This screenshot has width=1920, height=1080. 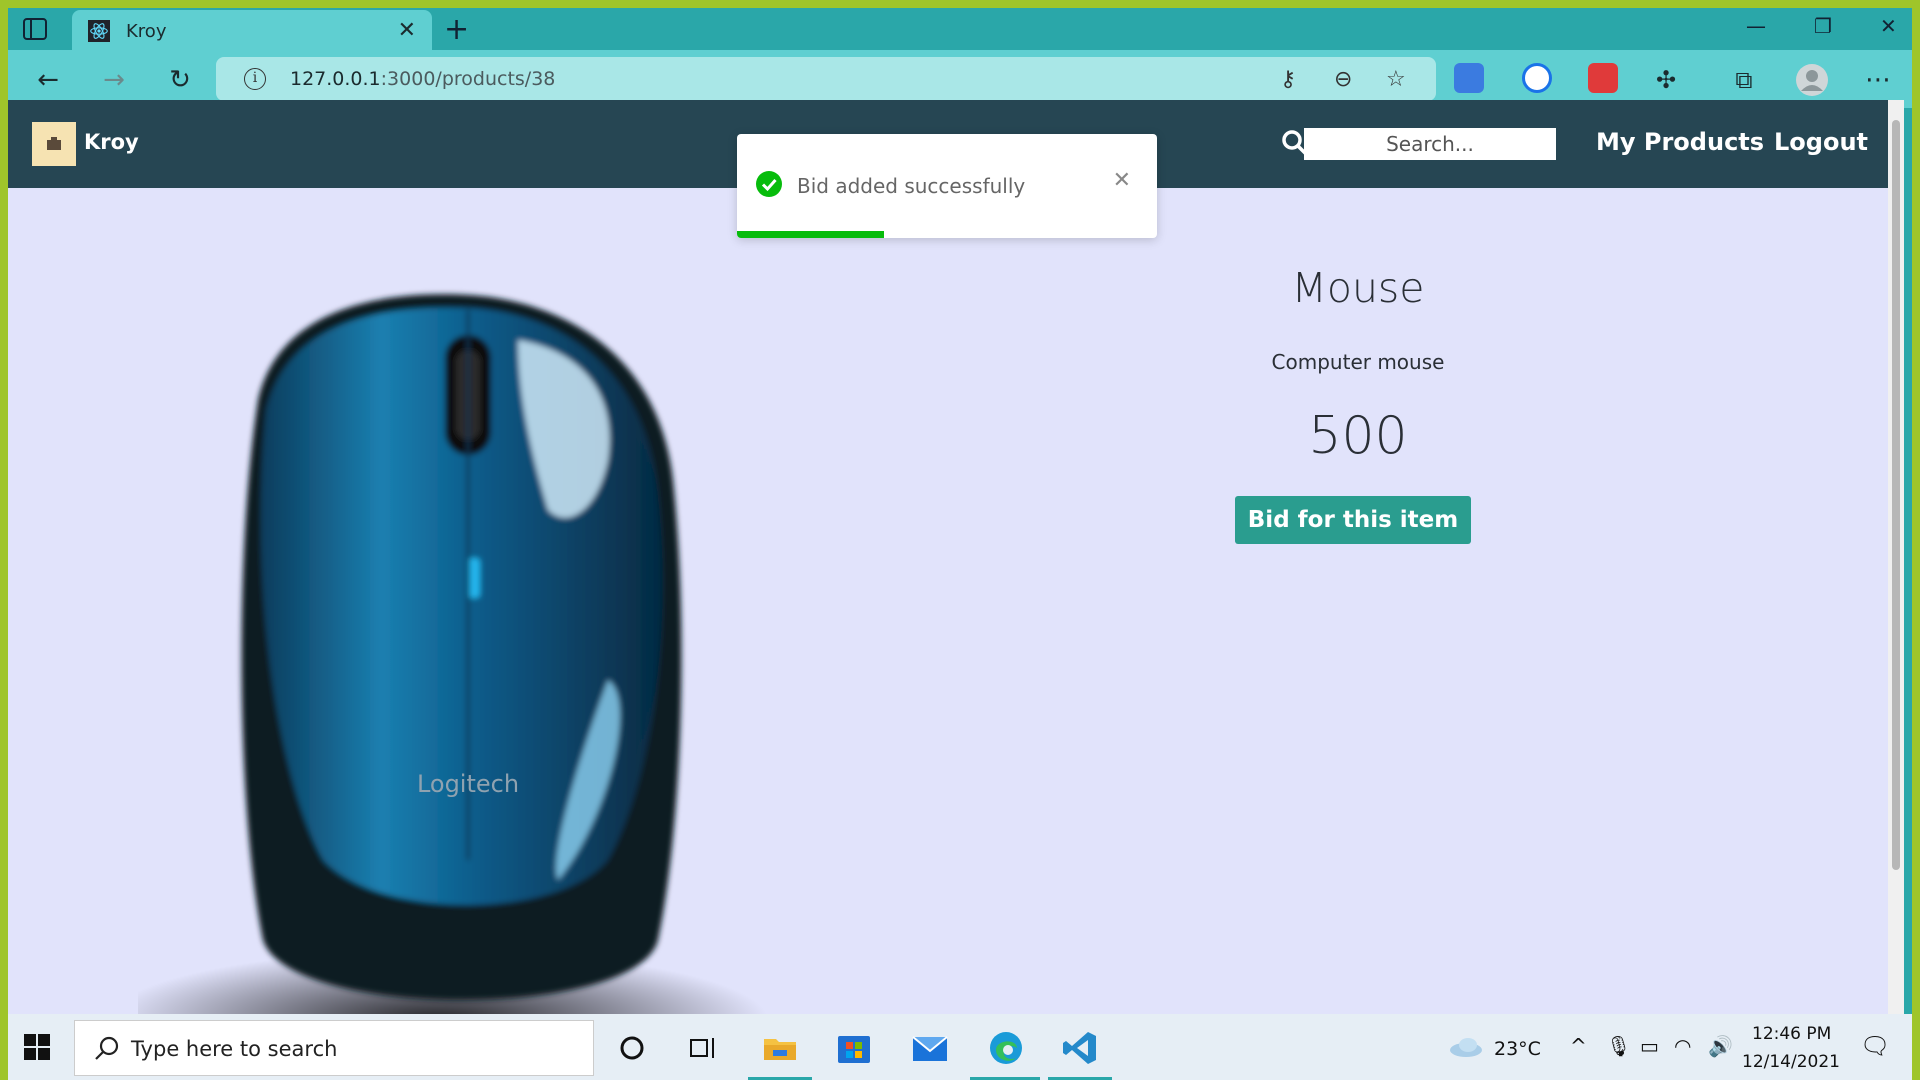 What do you see at coordinates (1791, 1034) in the screenshot?
I see `clock-time: 12:46 PM` at bounding box center [1791, 1034].